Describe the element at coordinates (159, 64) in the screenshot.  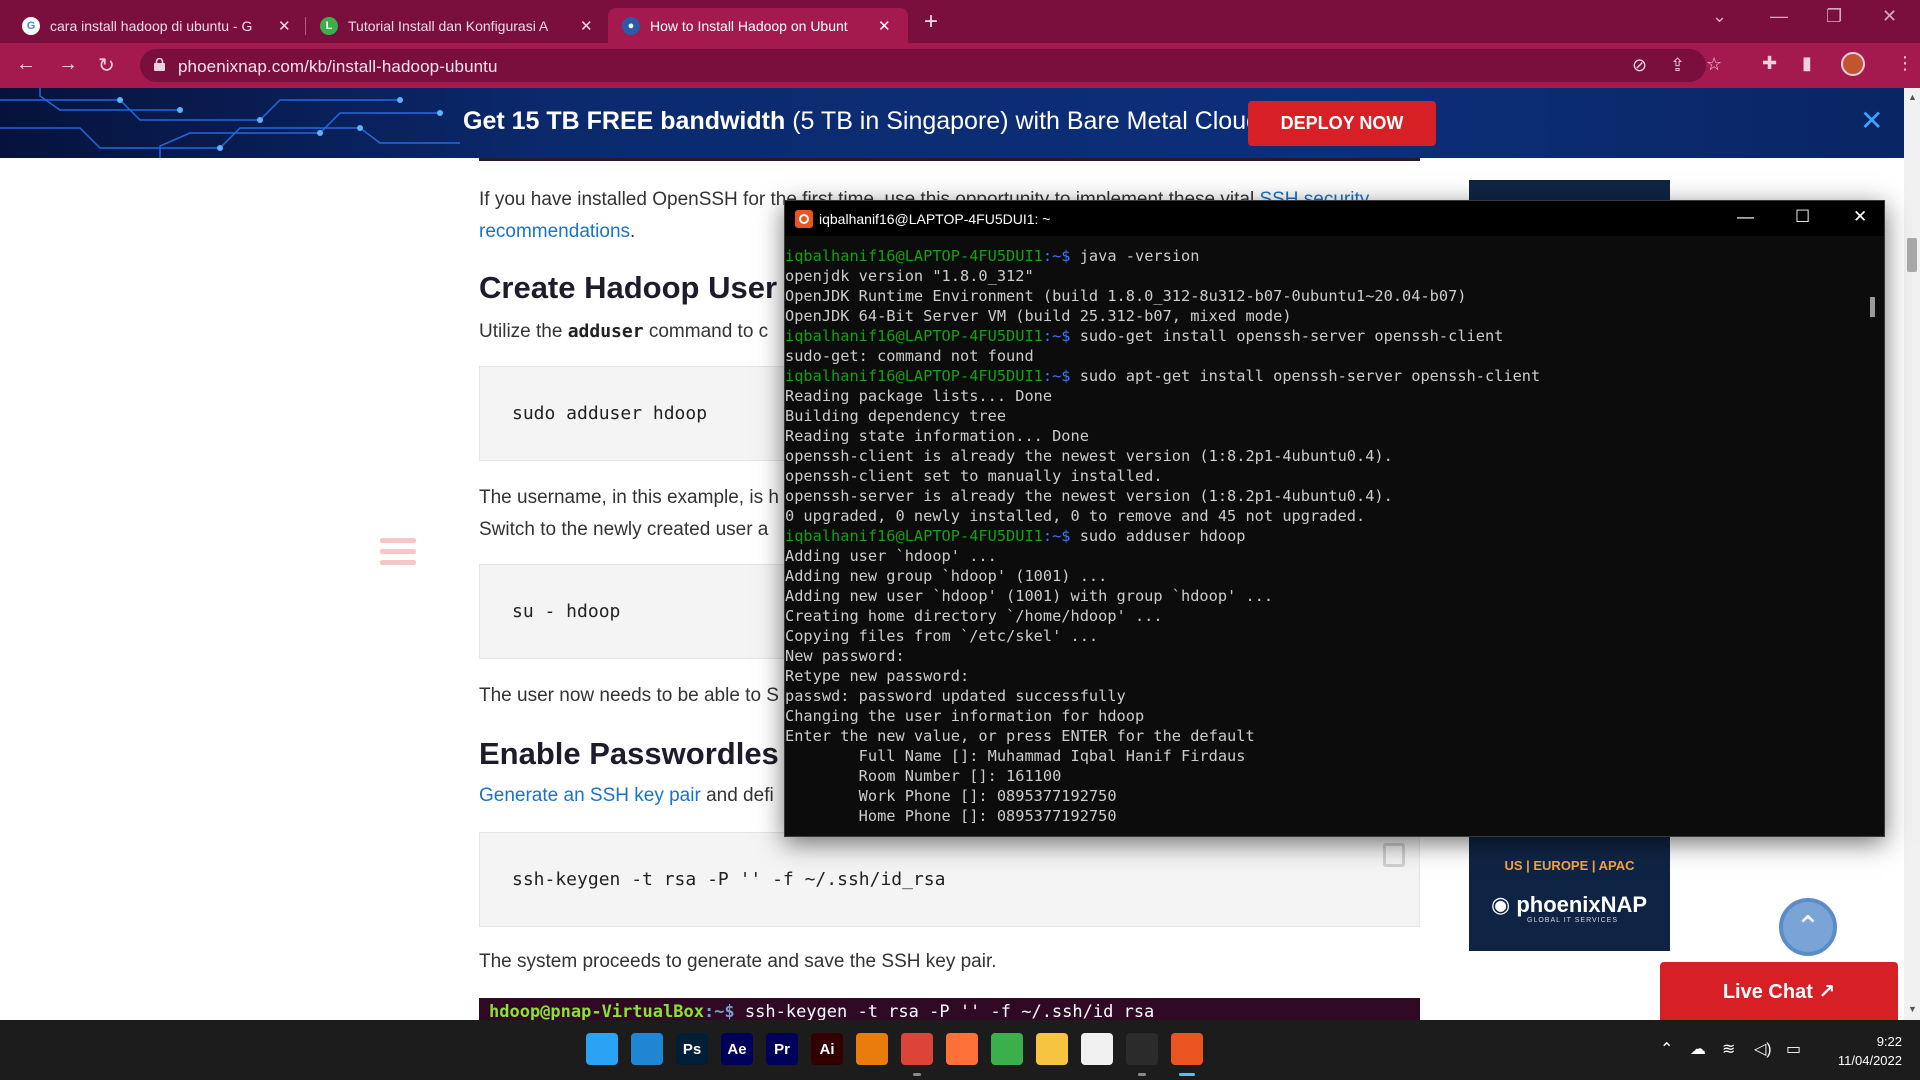
I see `lock-icon` at that location.